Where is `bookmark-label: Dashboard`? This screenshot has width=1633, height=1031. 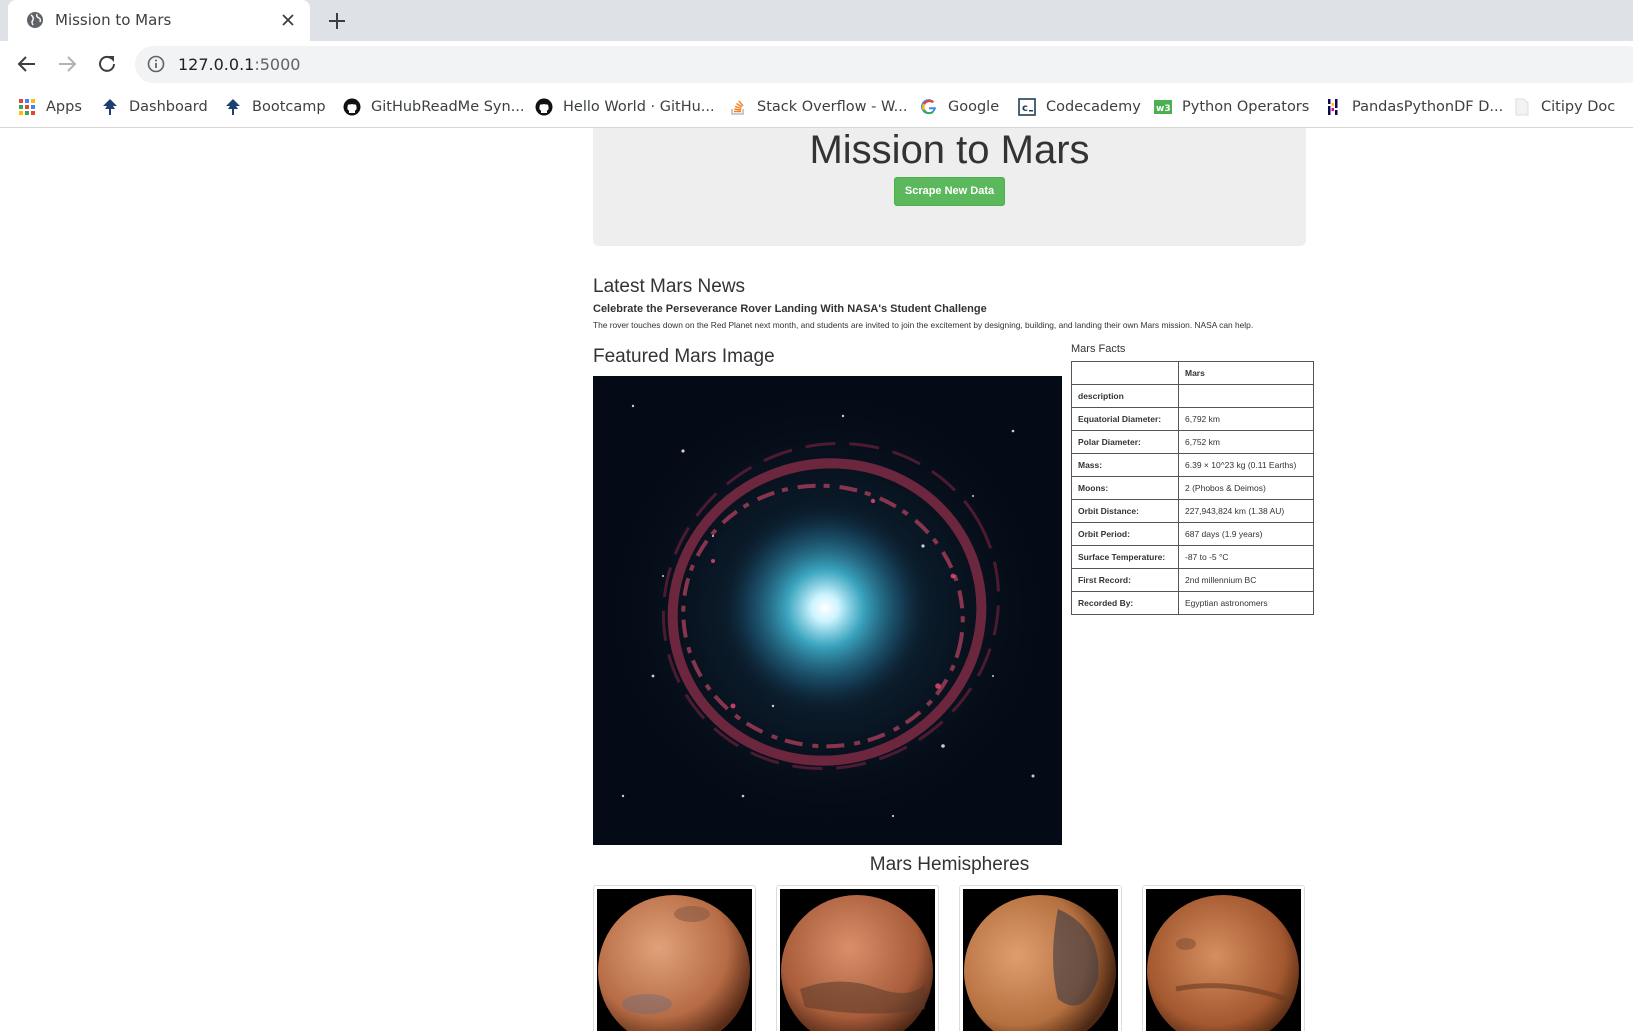
bookmark-label: Dashboard is located at coordinates (168, 107).